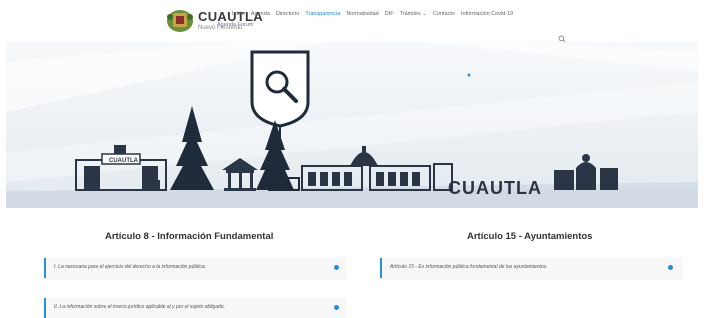 This screenshot has width=704, height=318. Describe the element at coordinates (288, 14) in the screenshot. I see `nav-item-directorio: Directorio` at that location.